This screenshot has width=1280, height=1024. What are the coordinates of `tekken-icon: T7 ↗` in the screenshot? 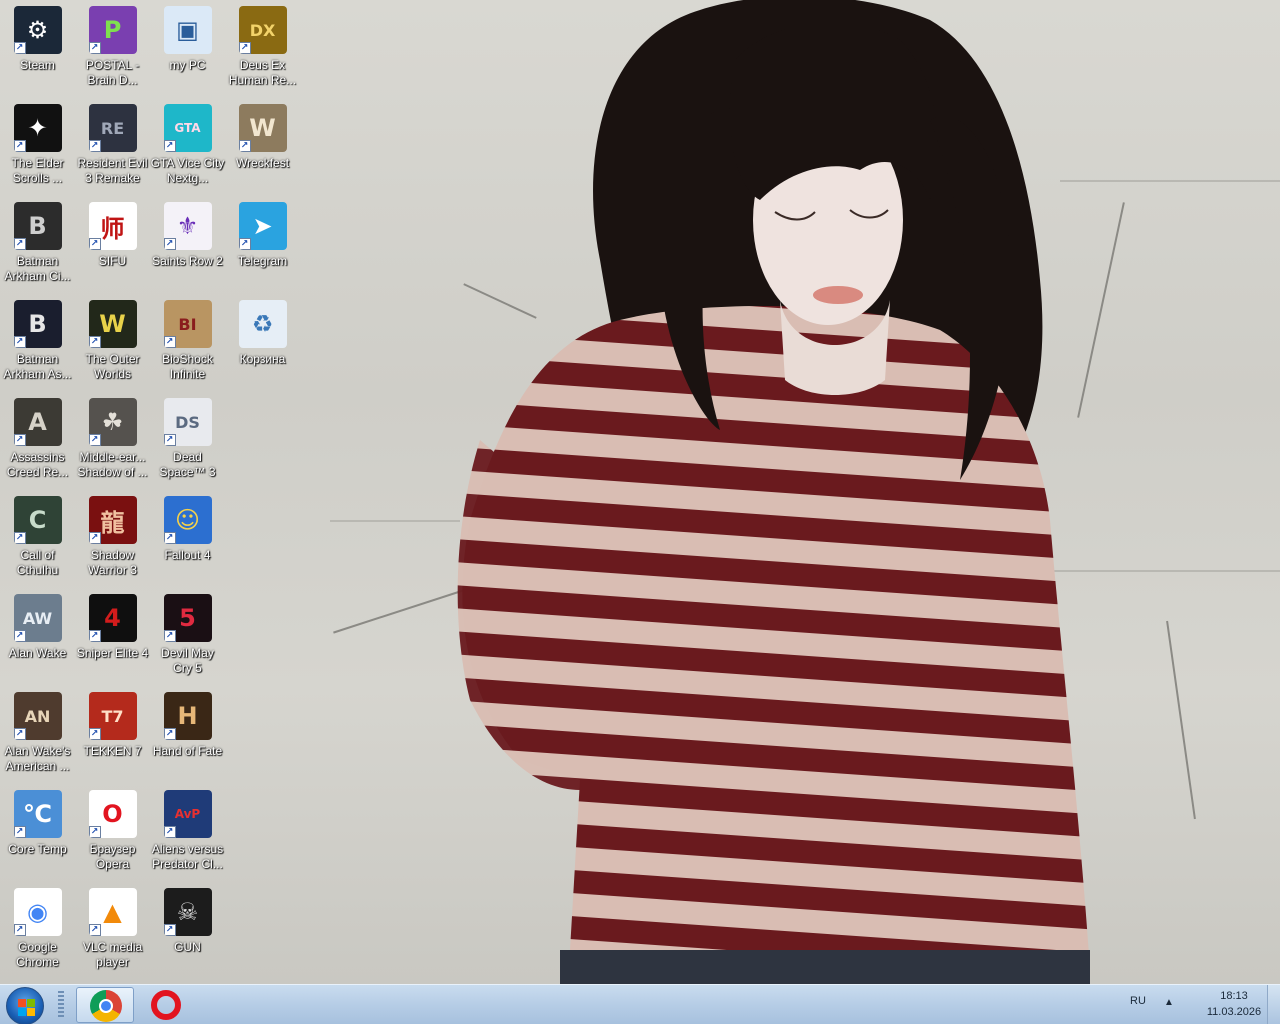 It's located at (112, 716).